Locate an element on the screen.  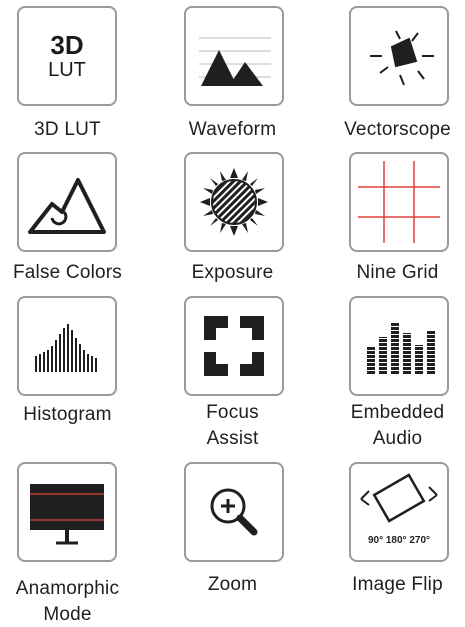
nine-grid-icon is located at coordinates (399, 202).